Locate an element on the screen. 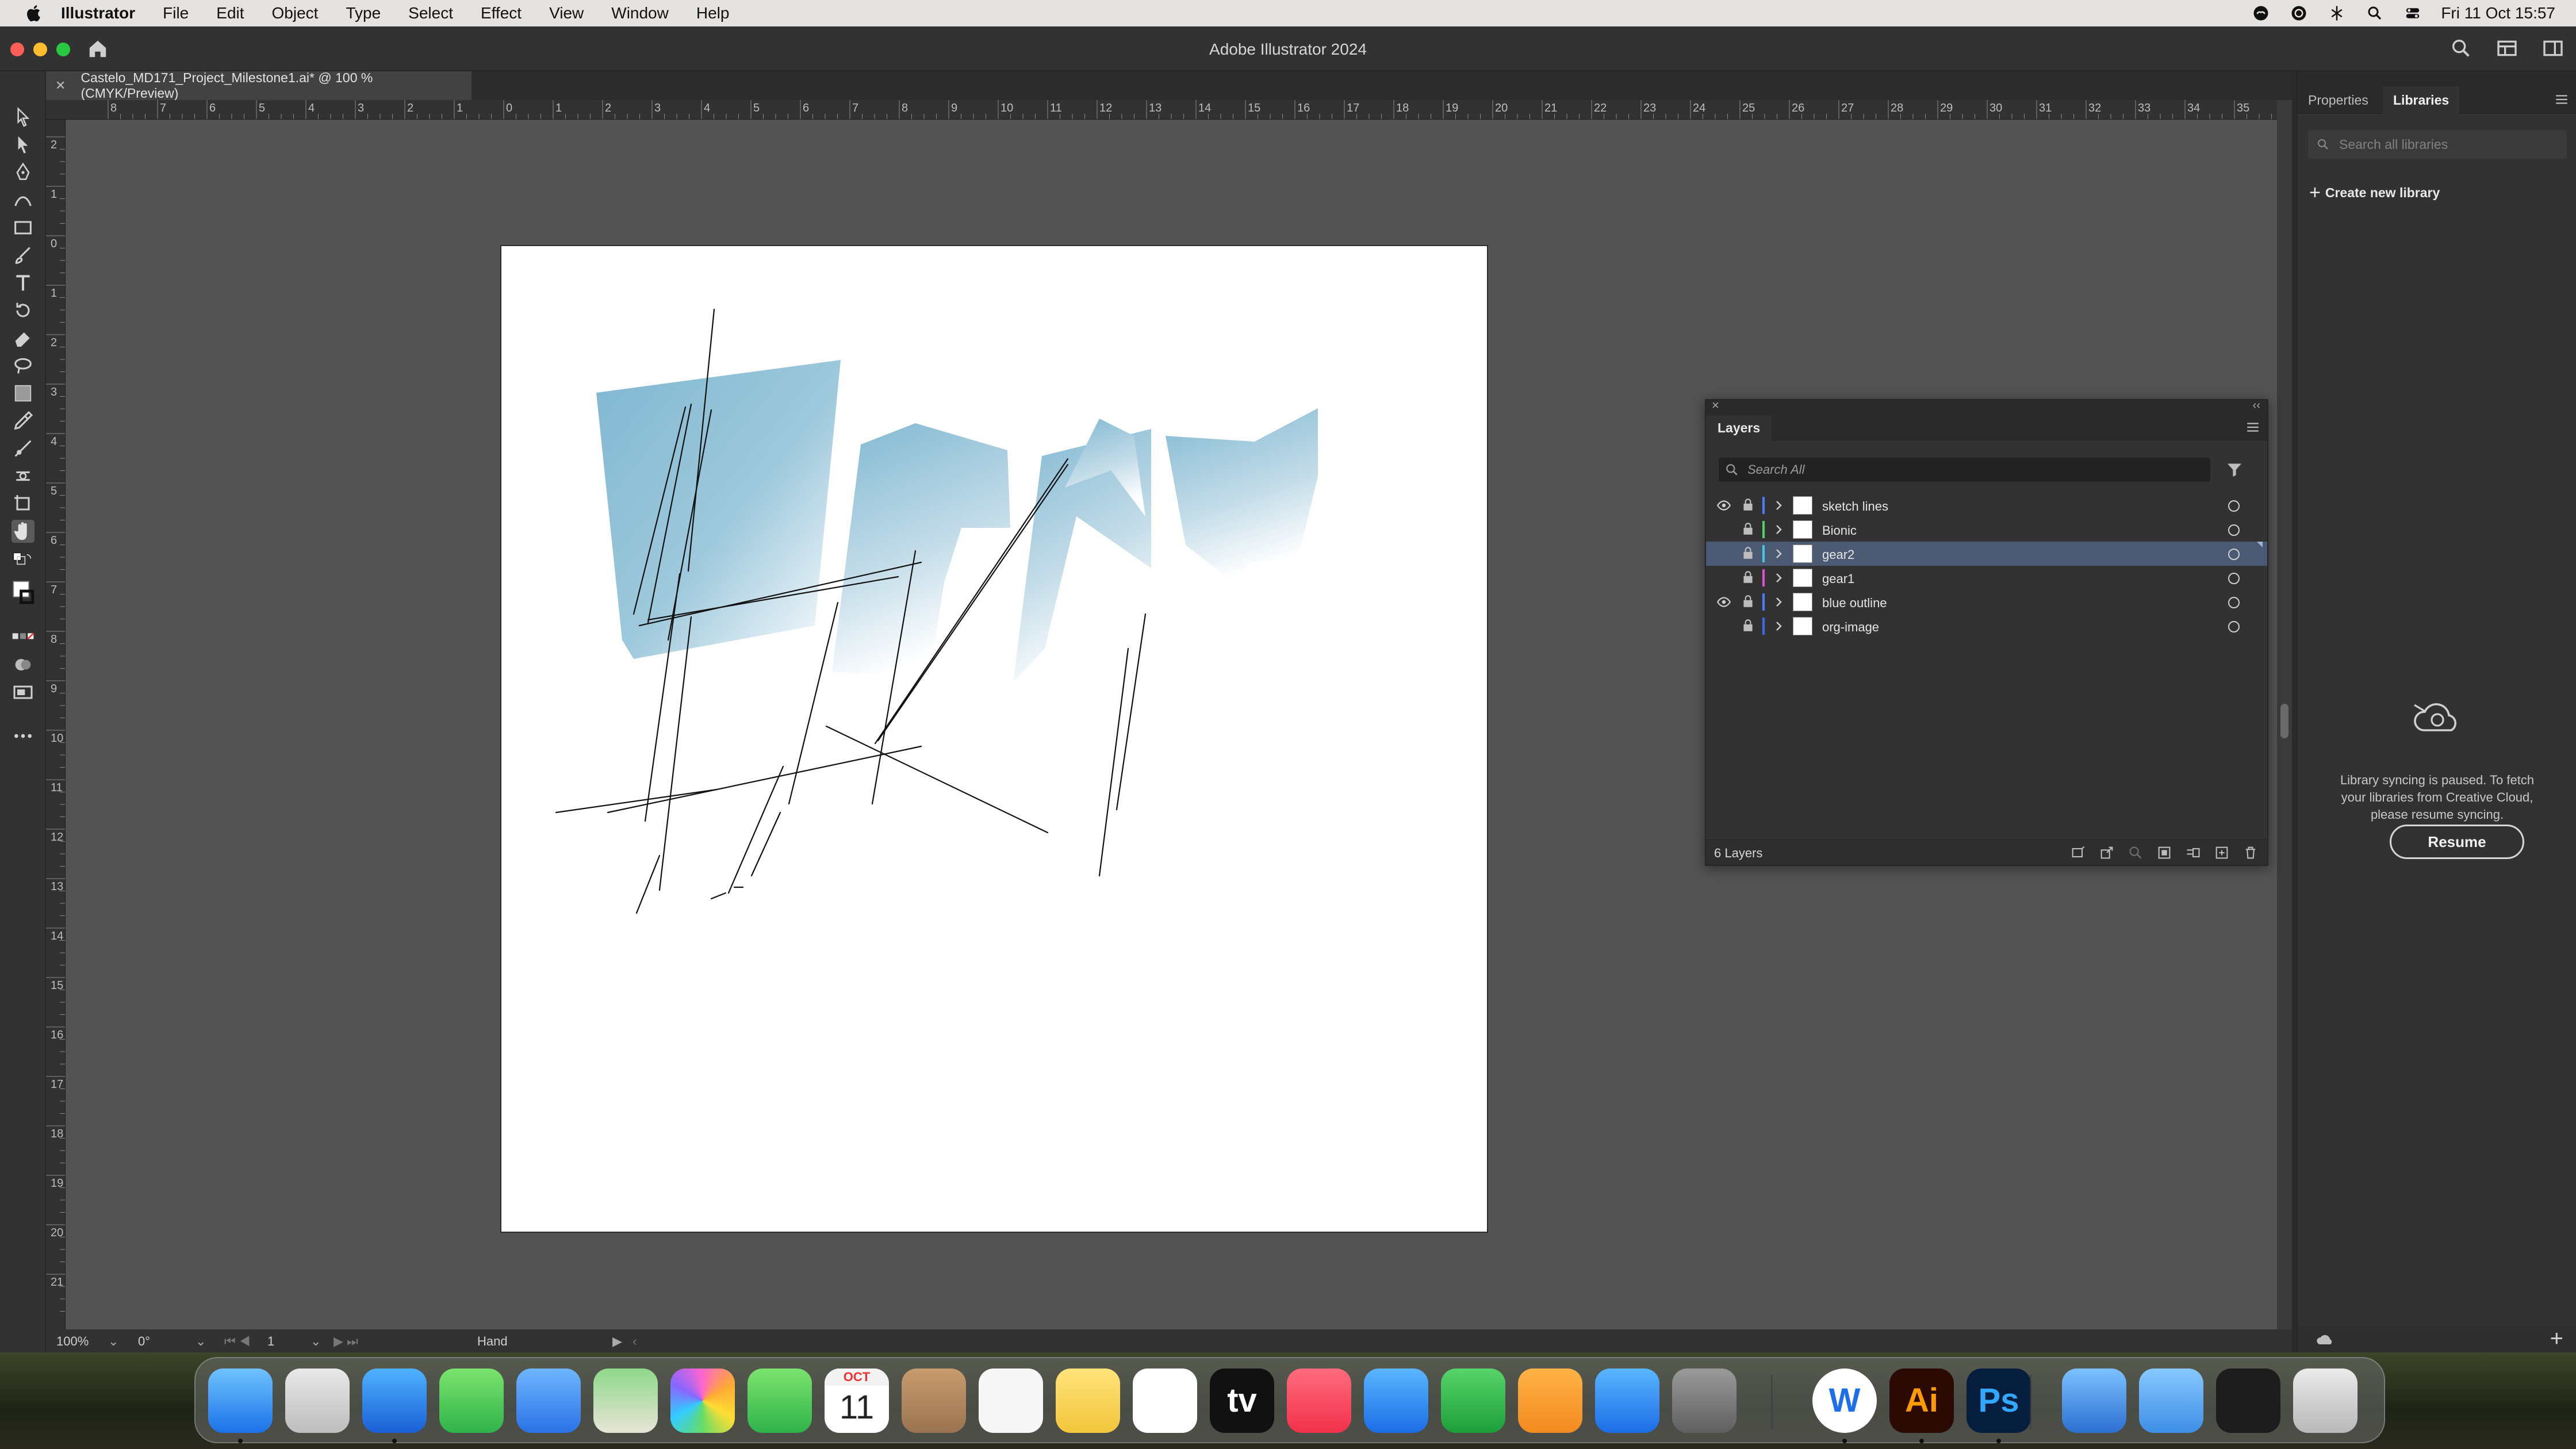  menu-select: Select is located at coordinates (430, 13).